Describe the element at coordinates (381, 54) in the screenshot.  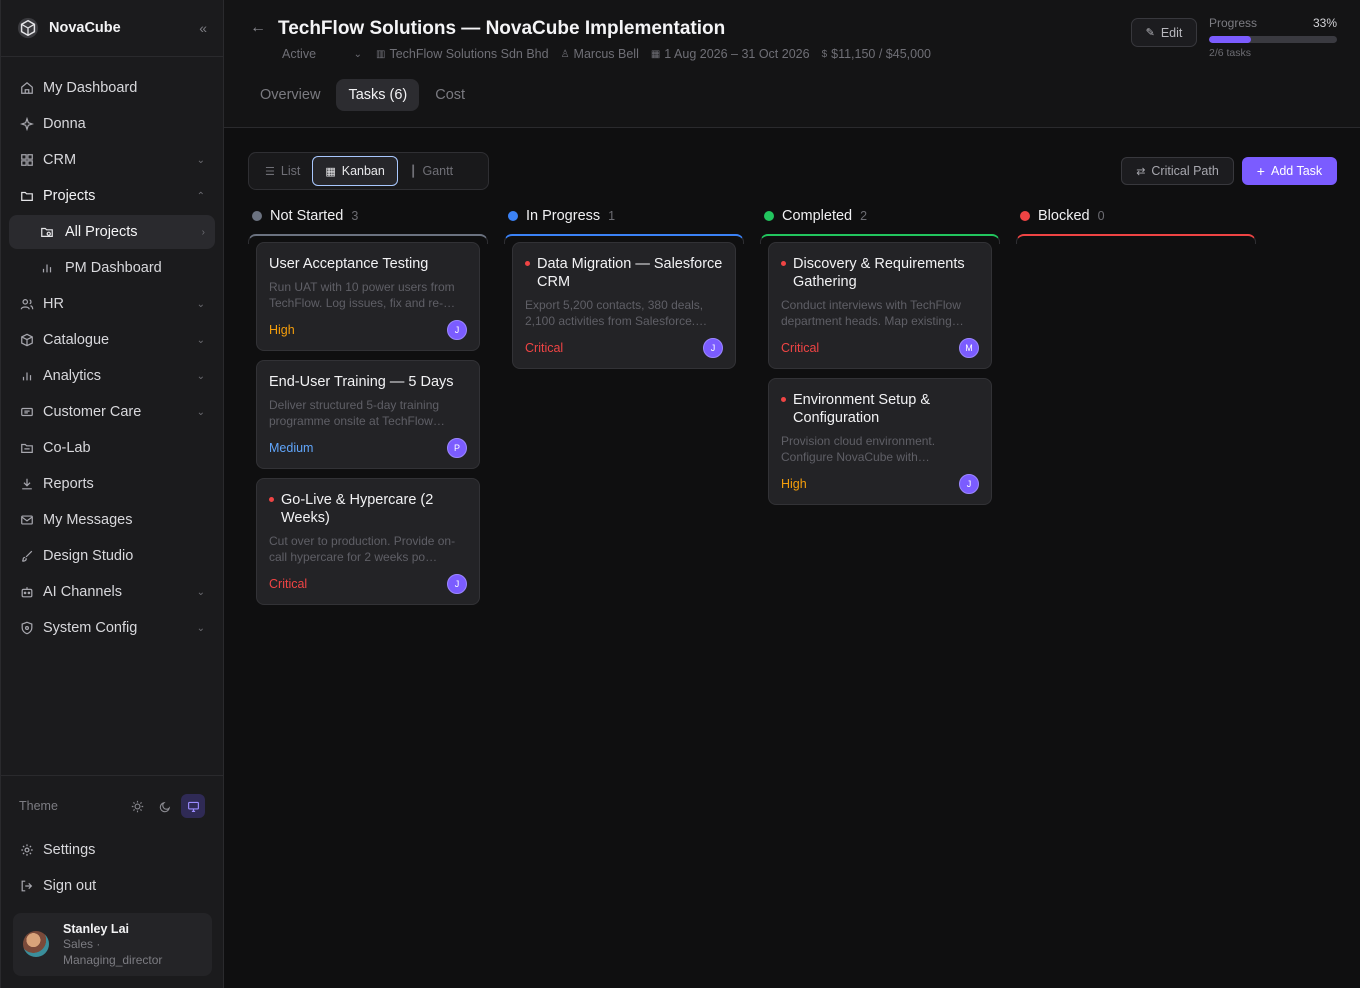
I see `building-icon: ▥` at that location.